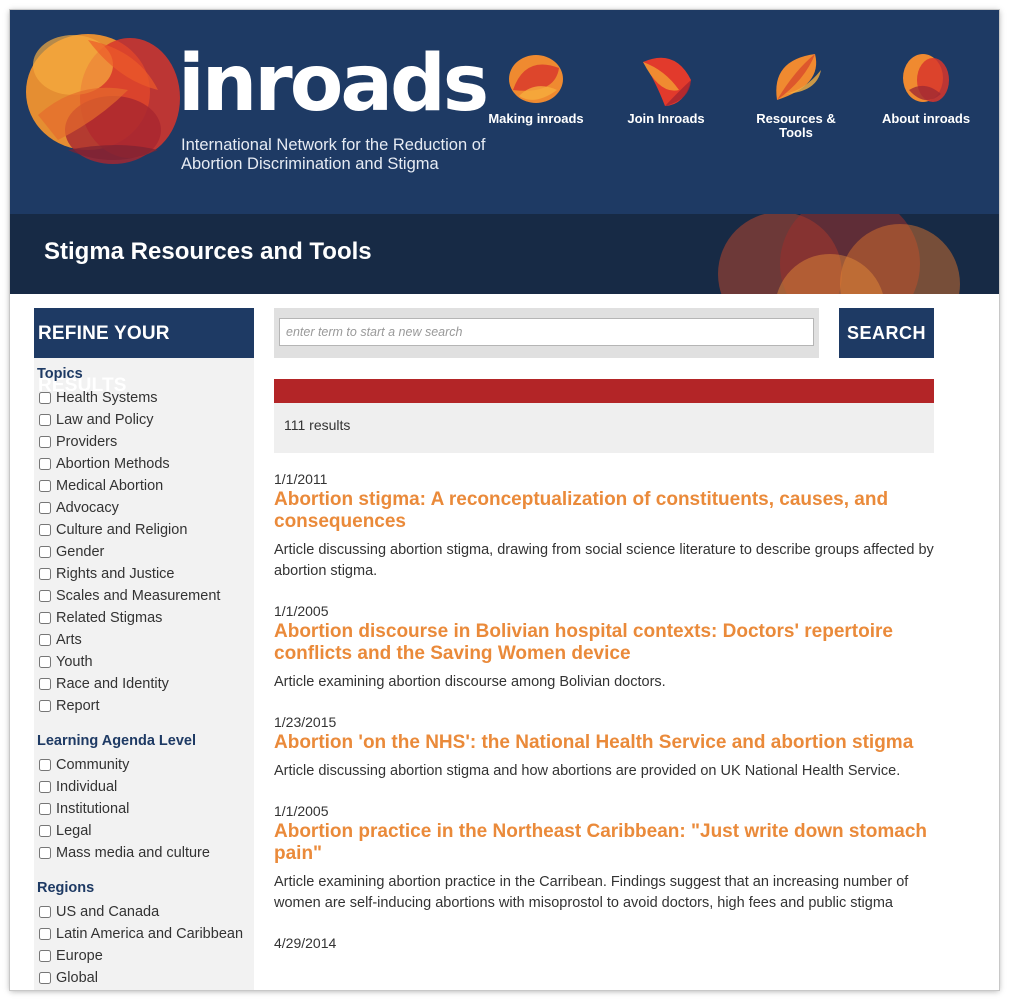  What do you see at coordinates (100, 95) in the screenshot?
I see `inroads-logo-icon` at bounding box center [100, 95].